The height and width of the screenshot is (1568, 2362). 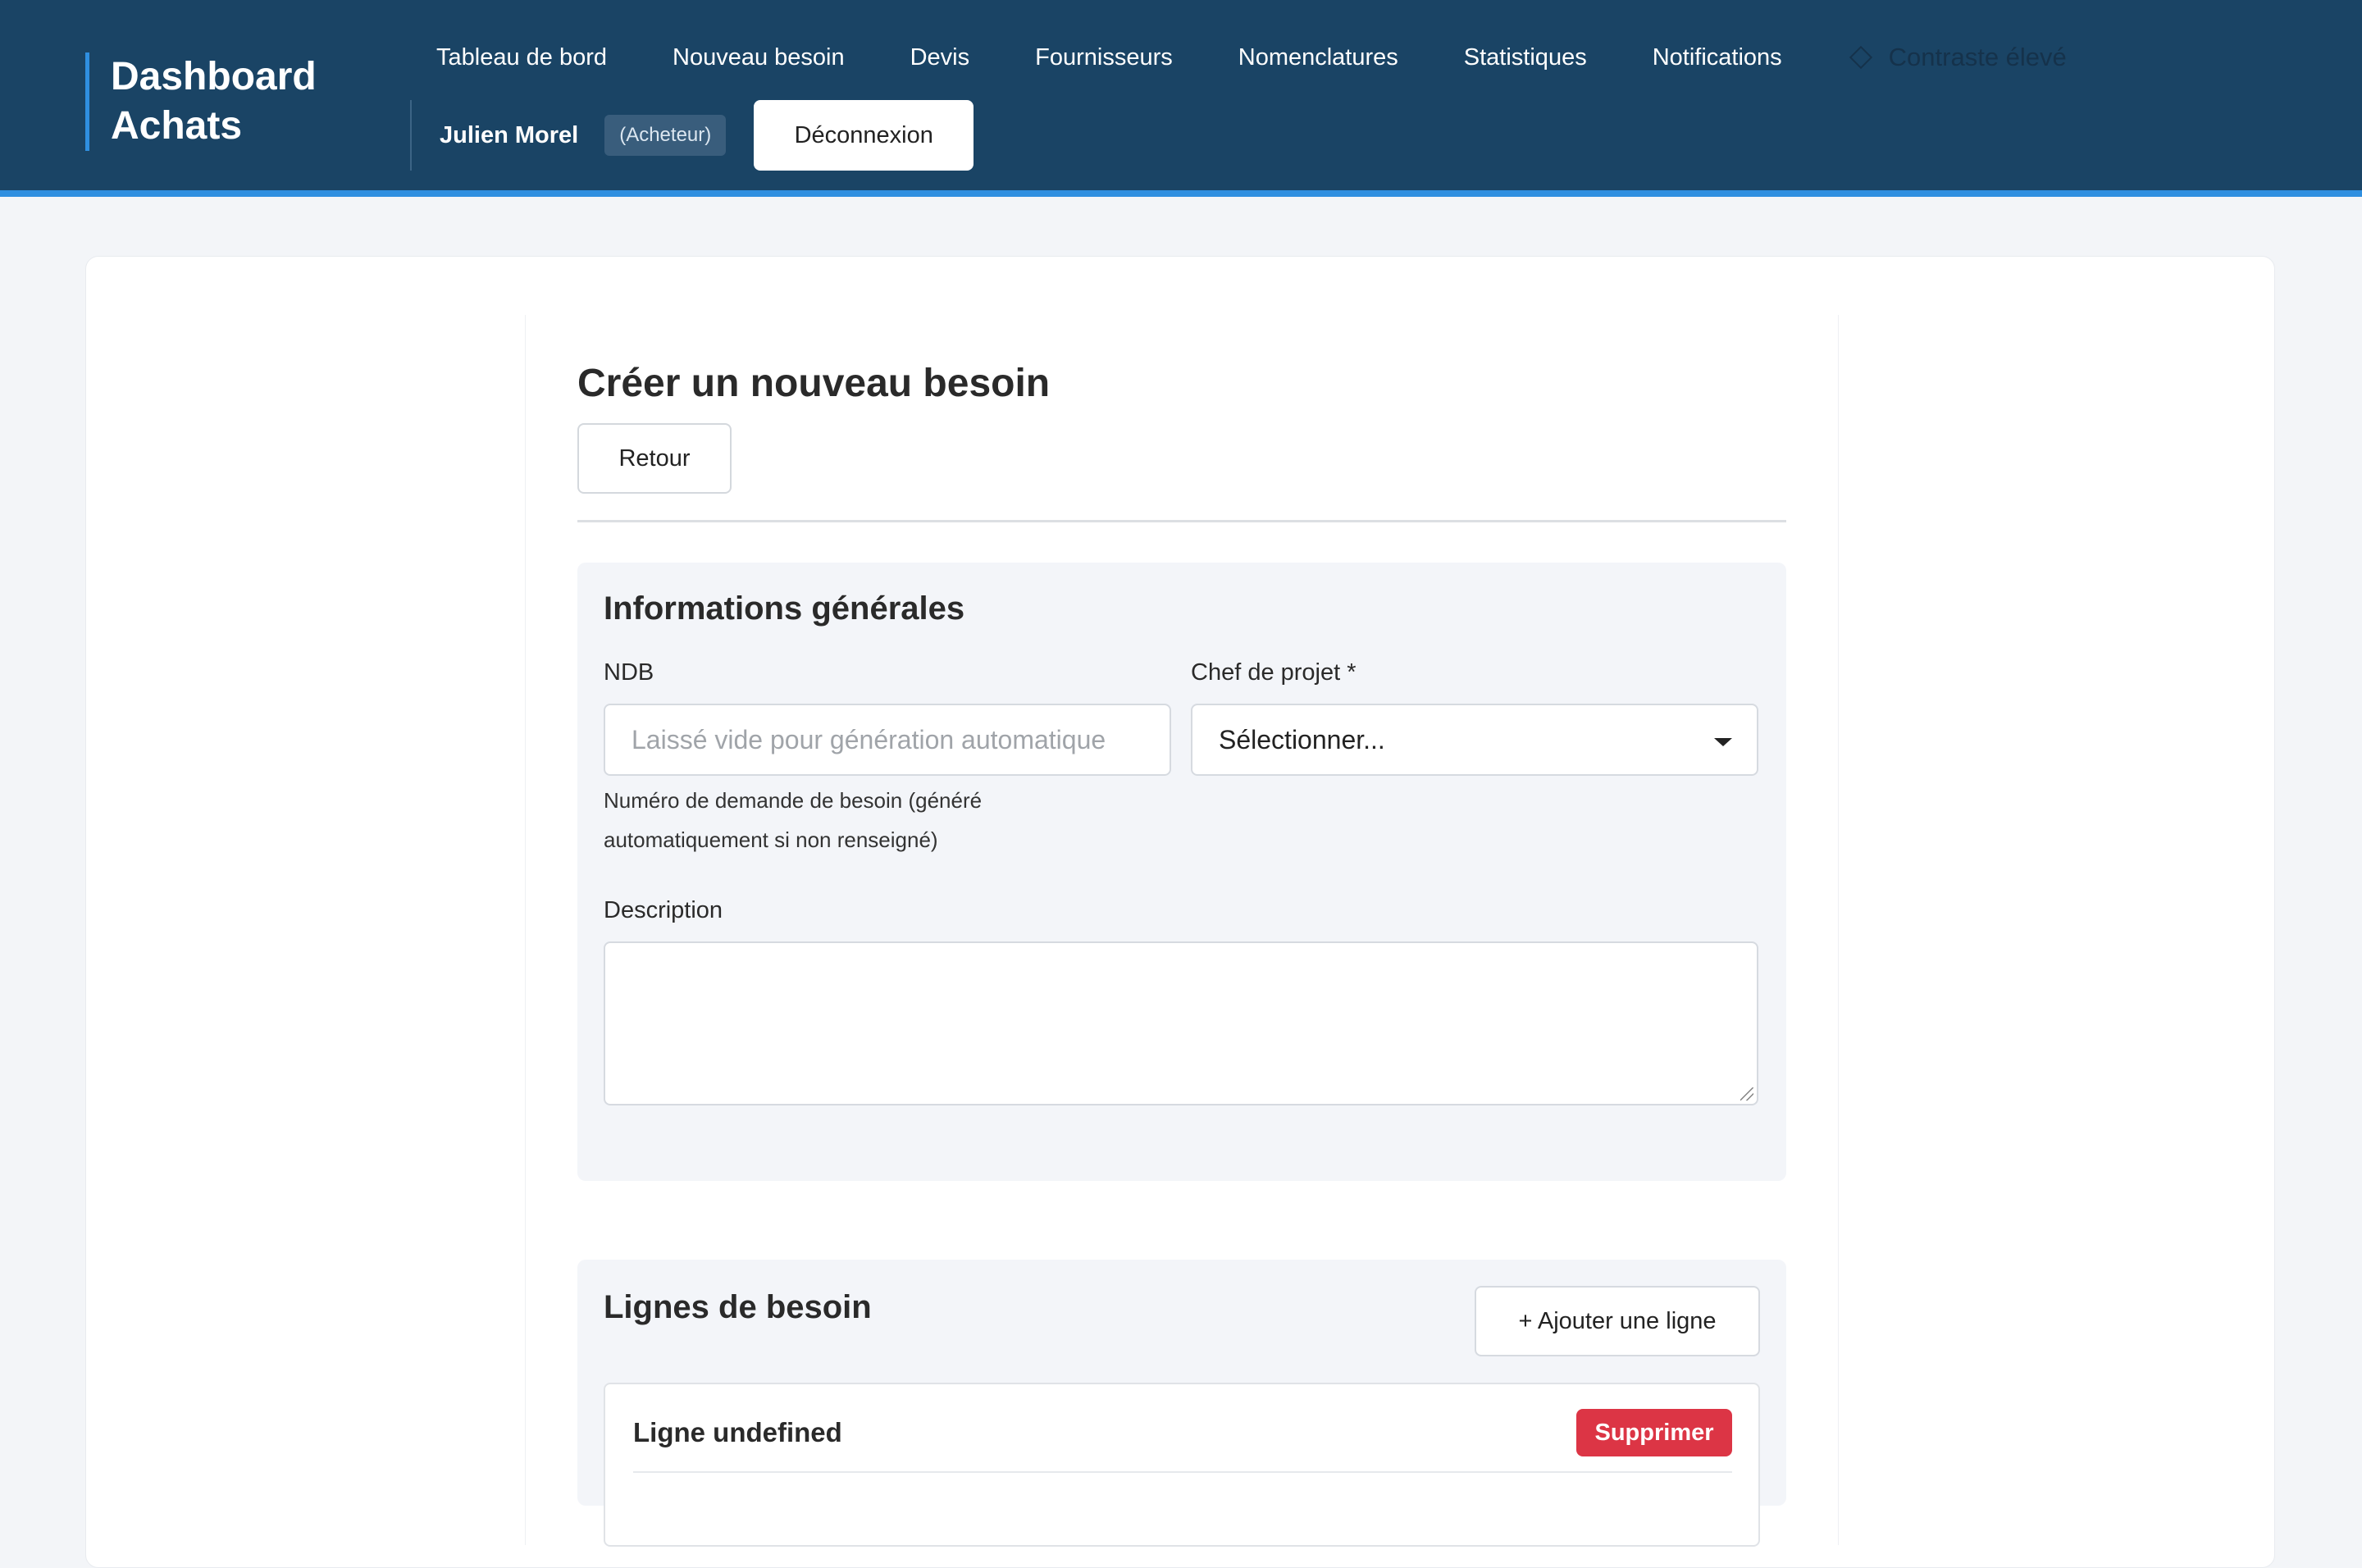 What do you see at coordinates (738, 1307) in the screenshot?
I see `lines-title: Lignes de besoin` at bounding box center [738, 1307].